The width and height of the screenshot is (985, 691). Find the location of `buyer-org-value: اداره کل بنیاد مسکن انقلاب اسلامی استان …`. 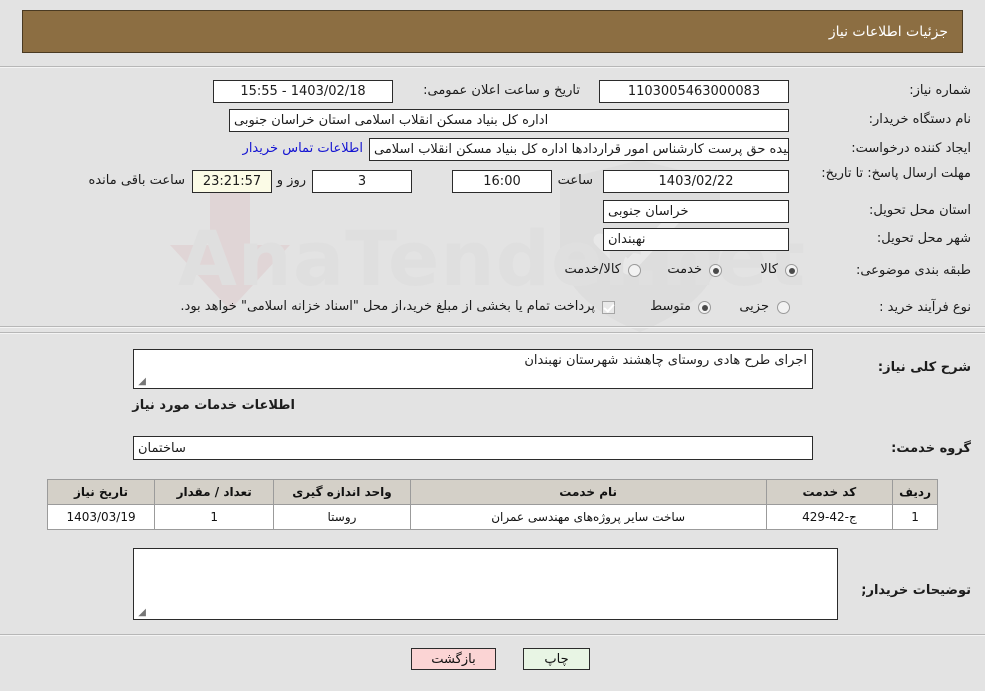

buyer-org-value: اداره کل بنیاد مسکن انقلاب اسلامی استان … is located at coordinates (509, 120).